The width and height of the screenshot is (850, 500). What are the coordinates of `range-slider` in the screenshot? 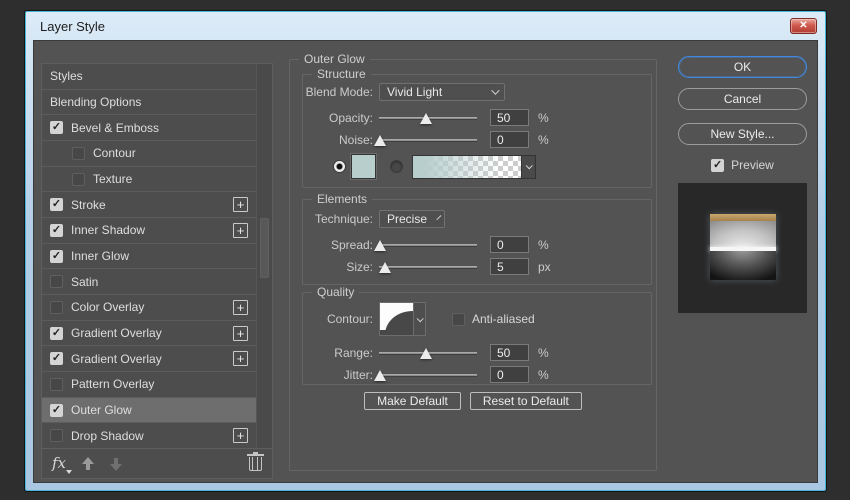 It's located at (428, 353).